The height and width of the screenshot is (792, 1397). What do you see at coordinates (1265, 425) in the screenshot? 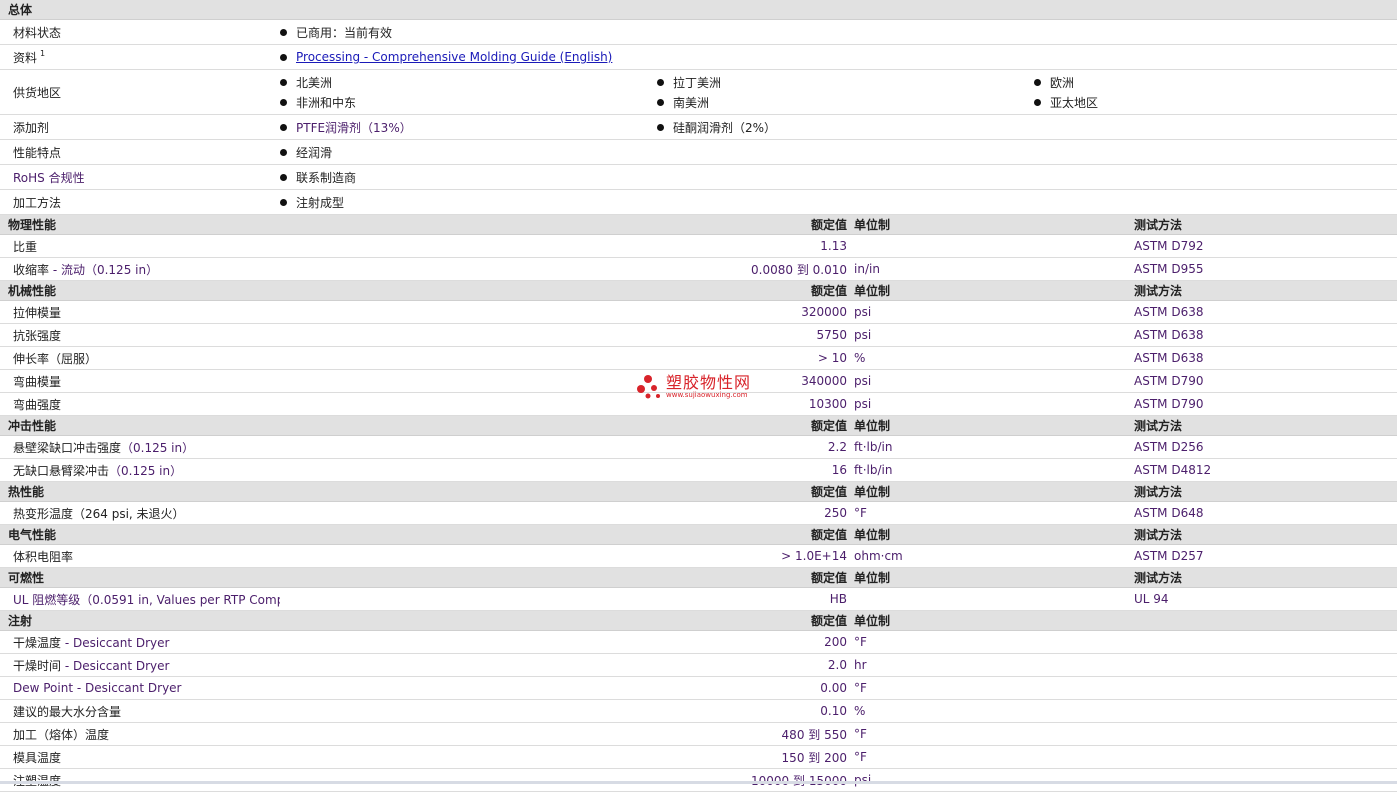
I see `header-method: 测试方法` at bounding box center [1265, 425].